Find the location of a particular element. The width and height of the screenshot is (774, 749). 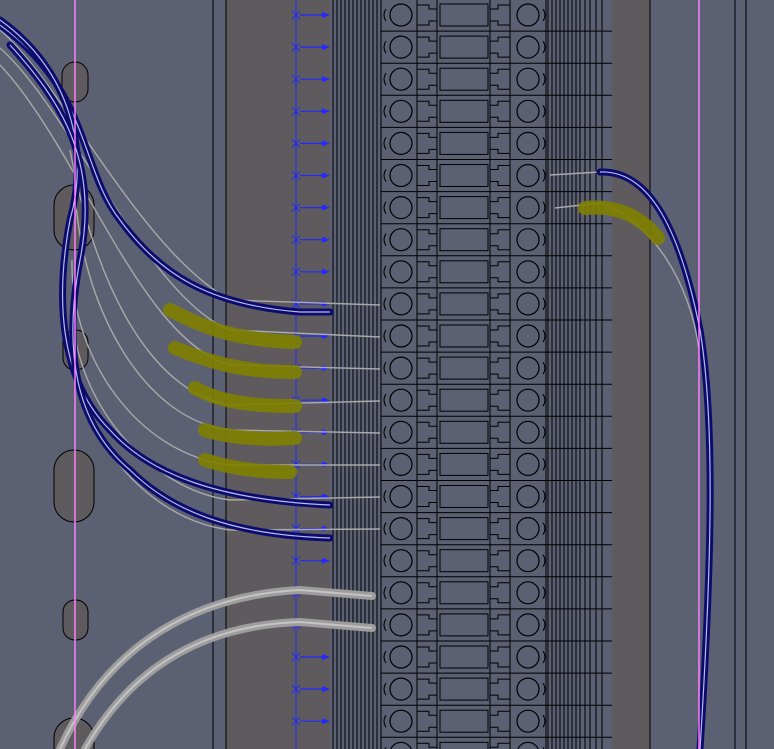

mounting-slot is located at coordinates (74, 486).